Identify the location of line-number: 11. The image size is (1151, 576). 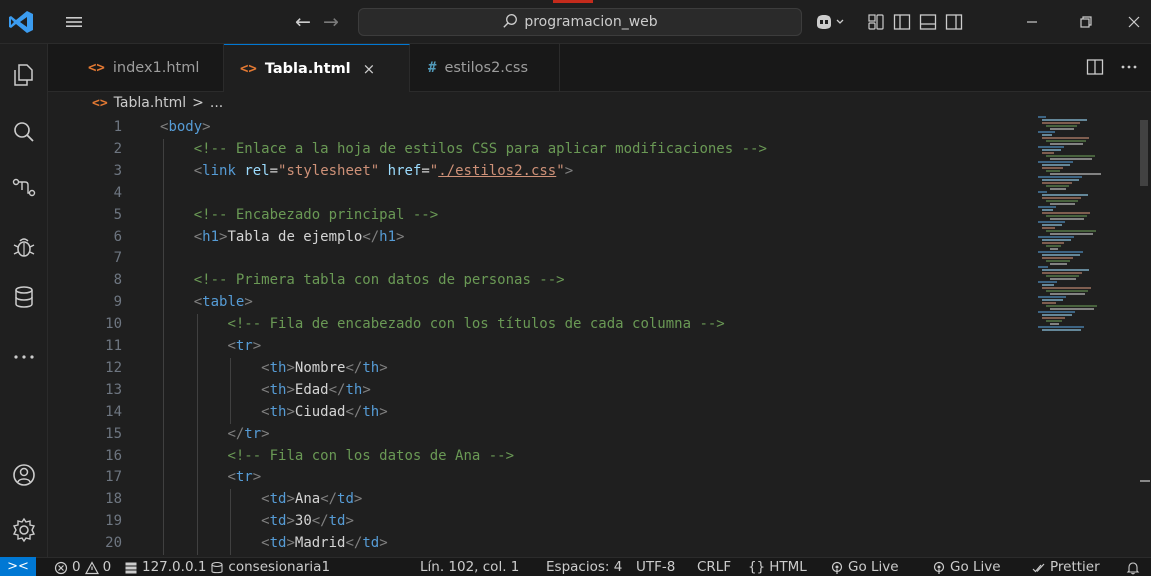
(105, 347).